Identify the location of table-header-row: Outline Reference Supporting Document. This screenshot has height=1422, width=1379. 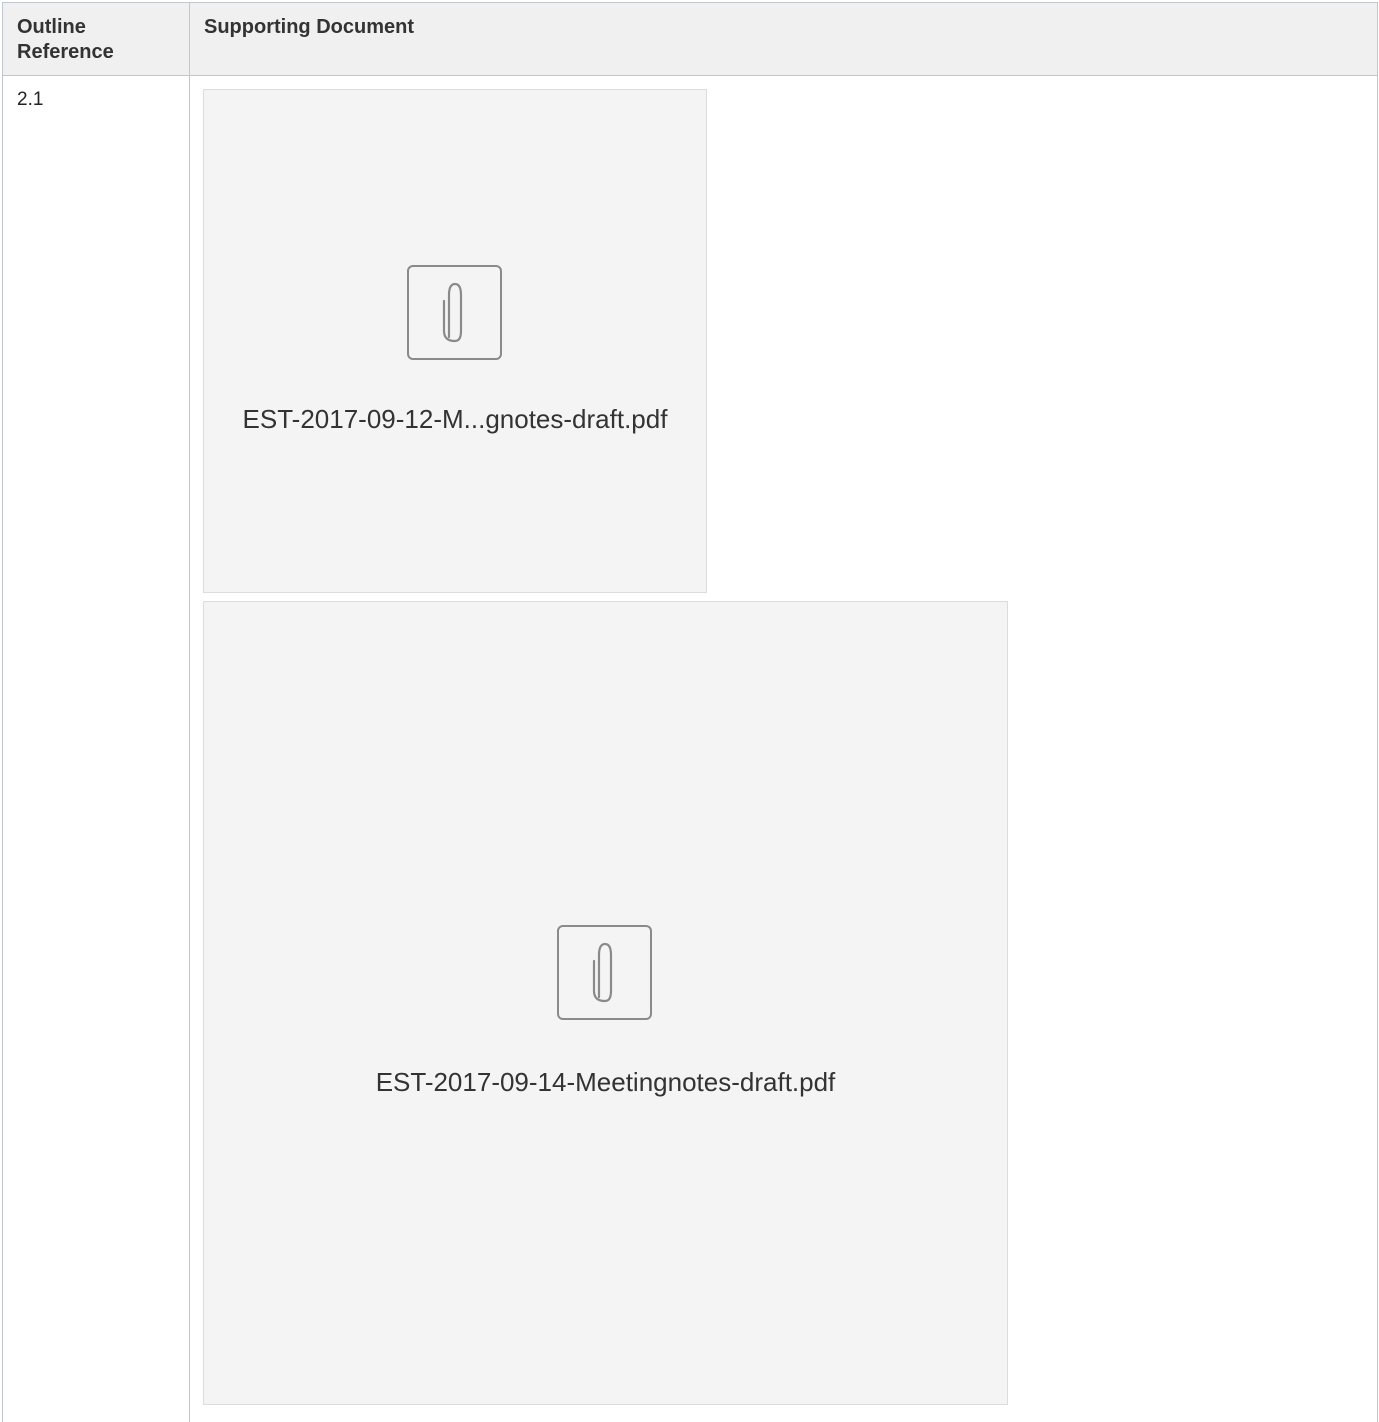
(690, 39).